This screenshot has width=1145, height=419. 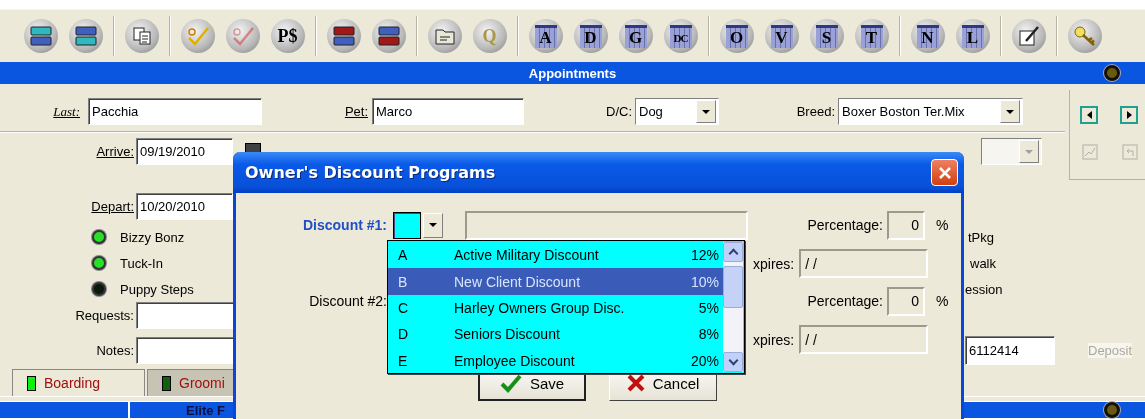 What do you see at coordinates (733, 252) in the screenshot?
I see `scroll-up-button` at bounding box center [733, 252].